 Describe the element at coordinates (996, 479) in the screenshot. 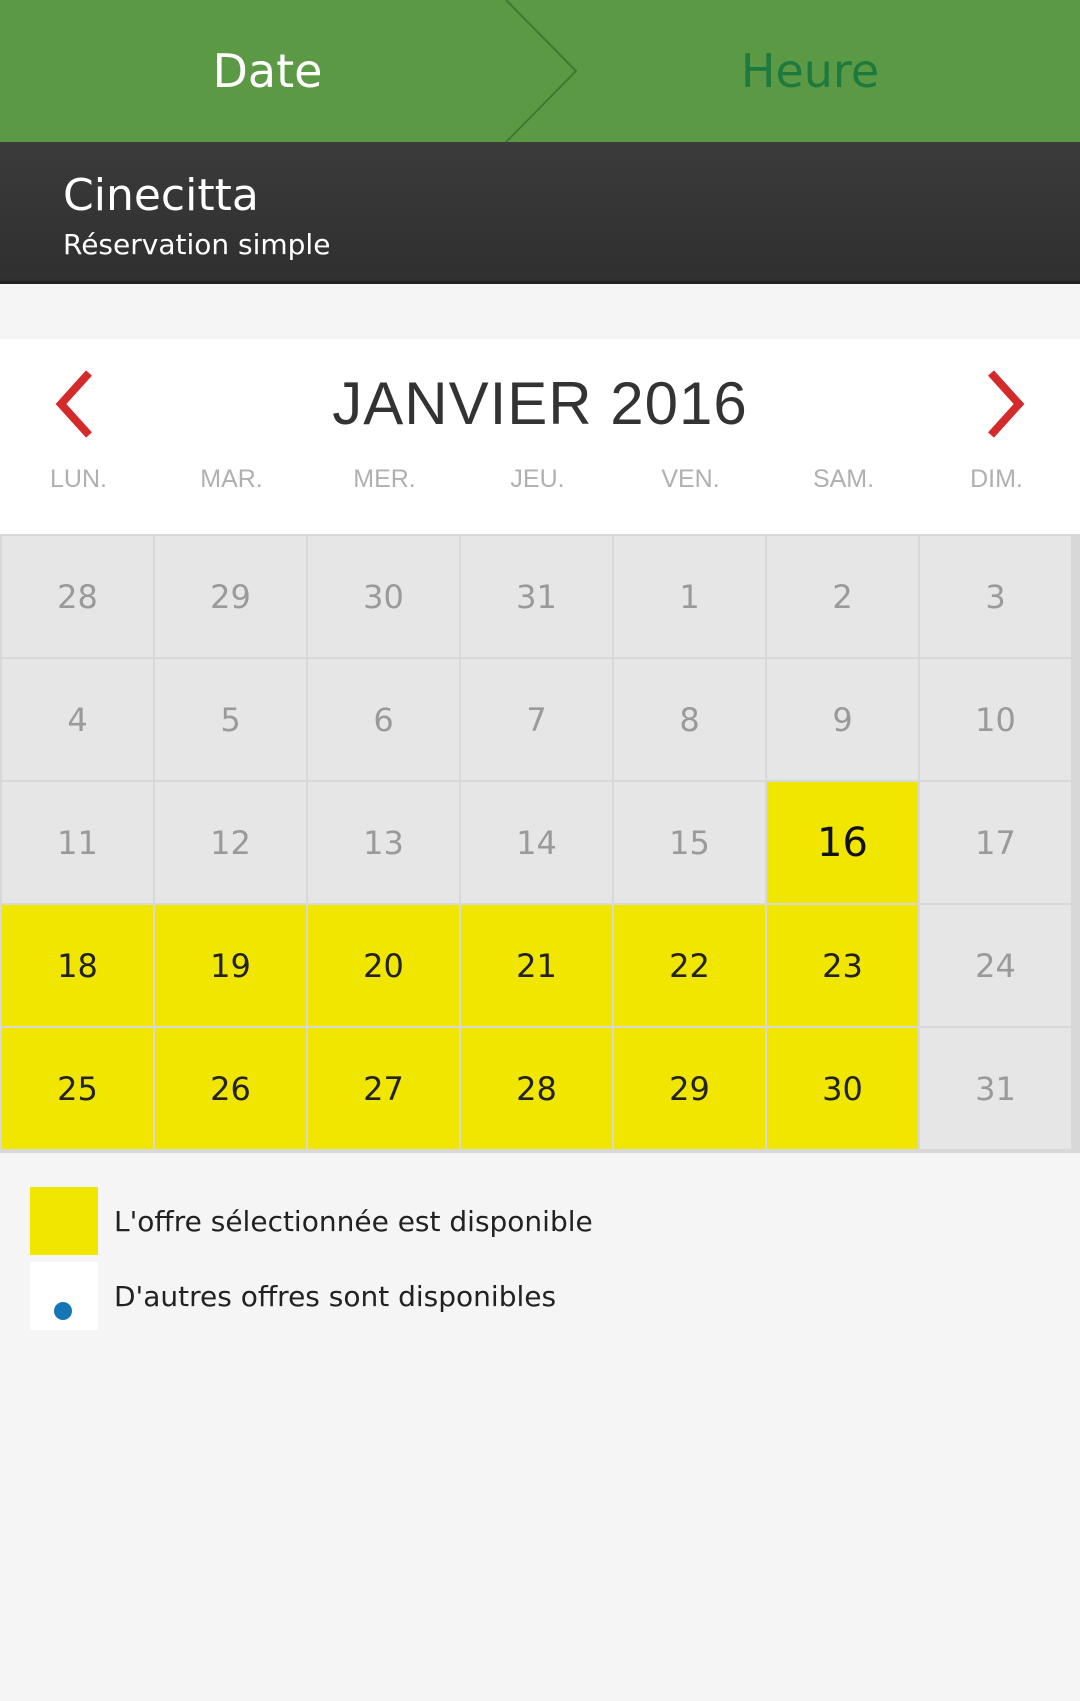

I see `weekday-label: DIM.` at that location.